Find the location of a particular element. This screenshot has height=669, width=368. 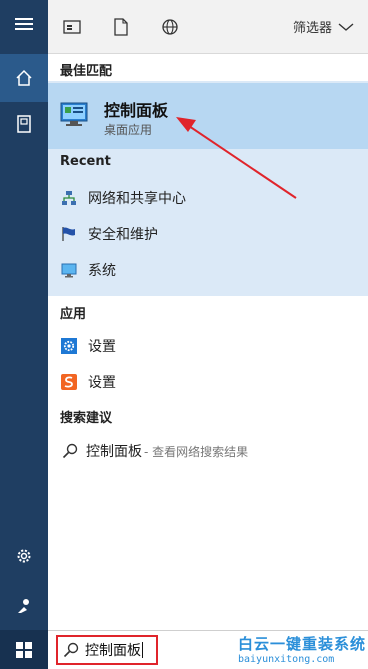

home-icon is located at coordinates (24, 77).